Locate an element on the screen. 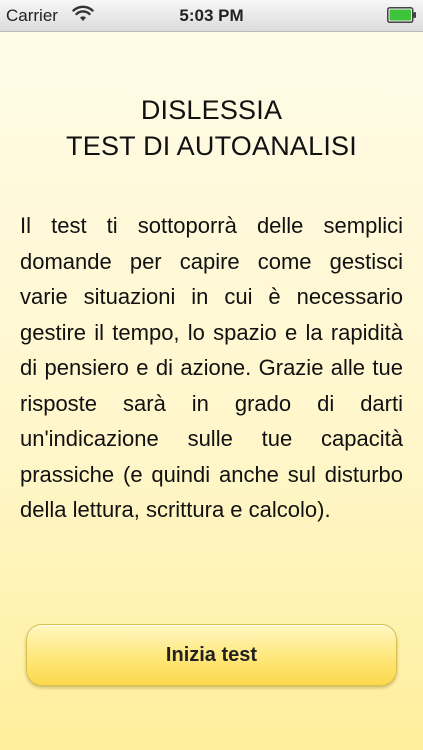 Image resolution: width=423 pixels, height=750 pixels. battery-icon is located at coordinates (402, 15).